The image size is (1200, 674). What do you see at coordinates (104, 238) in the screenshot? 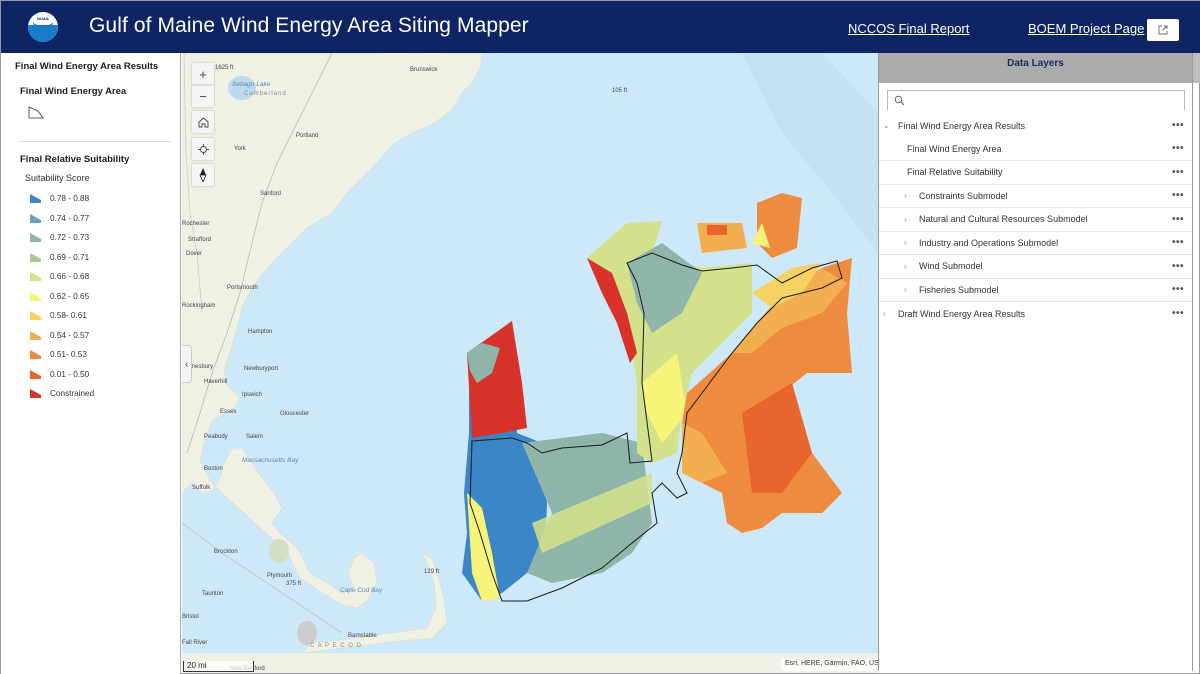
I see `legend-class-item: 0.72 - 0.73` at bounding box center [104, 238].